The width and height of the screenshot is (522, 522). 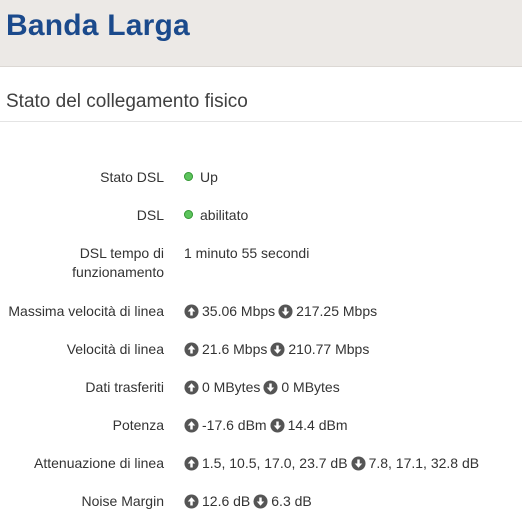 I want to click on upload-value: 1.5, 10.5, 17.0, 23.7 dB, so click(x=275, y=463).